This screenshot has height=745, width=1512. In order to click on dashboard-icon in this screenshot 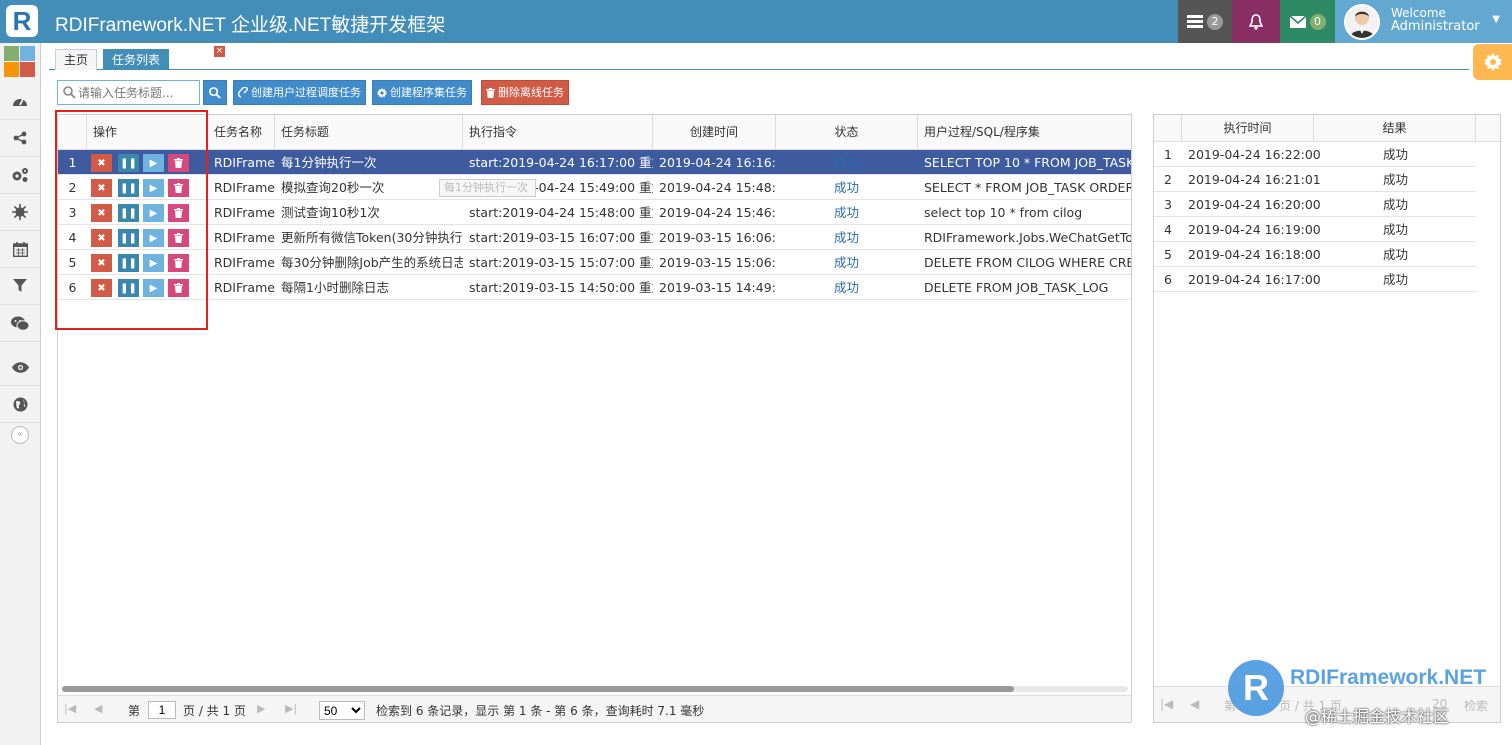, I will do `click(20, 102)`.